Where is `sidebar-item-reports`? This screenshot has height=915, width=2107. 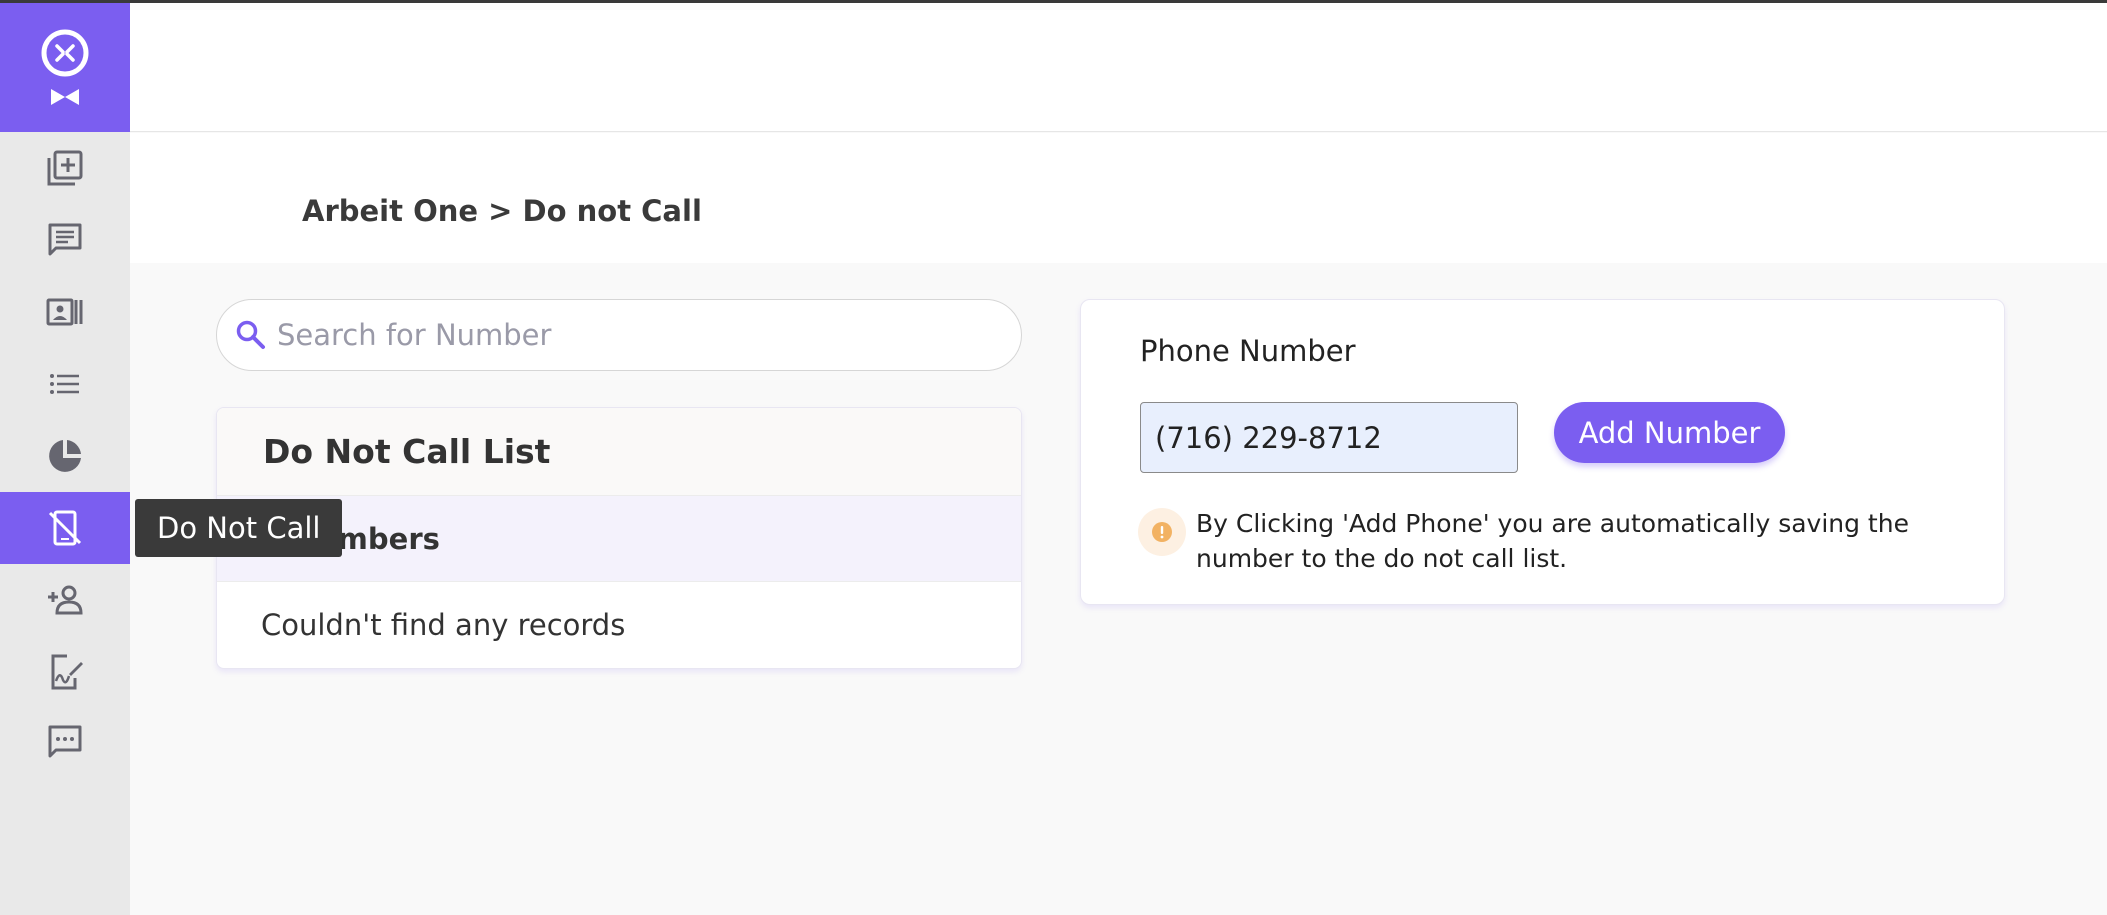 sidebar-item-reports is located at coordinates (65, 456).